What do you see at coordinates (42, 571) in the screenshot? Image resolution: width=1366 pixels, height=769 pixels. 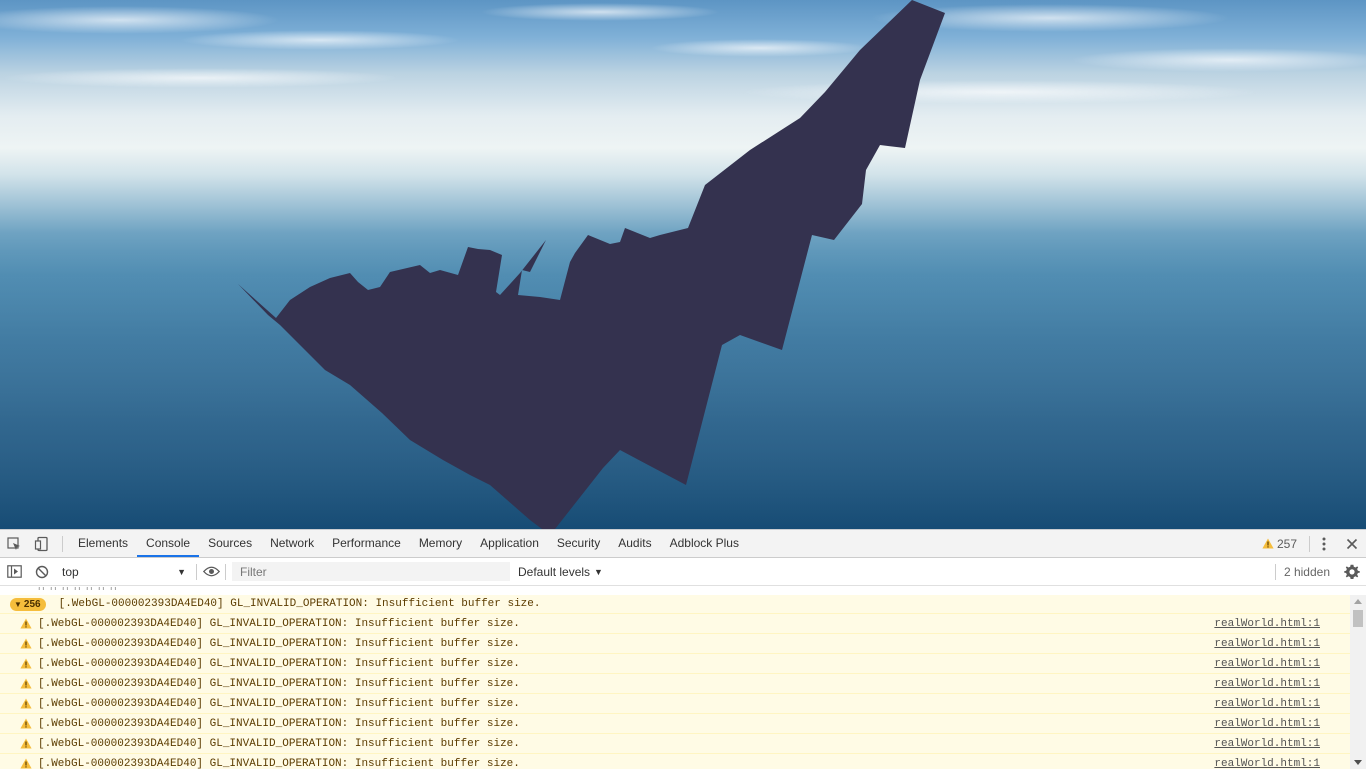 I see `clear-console-icon` at bounding box center [42, 571].